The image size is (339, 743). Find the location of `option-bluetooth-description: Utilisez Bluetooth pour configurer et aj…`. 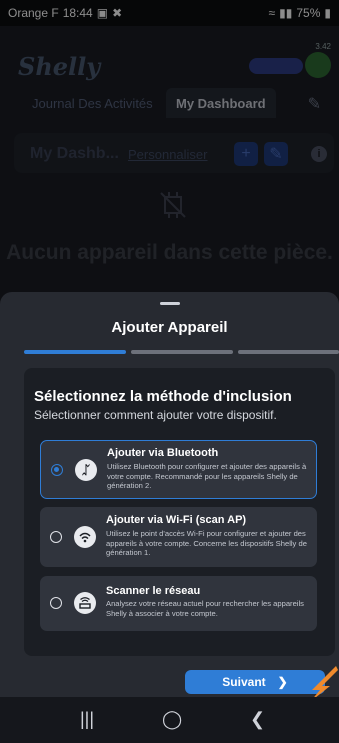

option-bluetooth-description: Utilisez Bluetooth pour configurer et aj… is located at coordinates (207, 476).